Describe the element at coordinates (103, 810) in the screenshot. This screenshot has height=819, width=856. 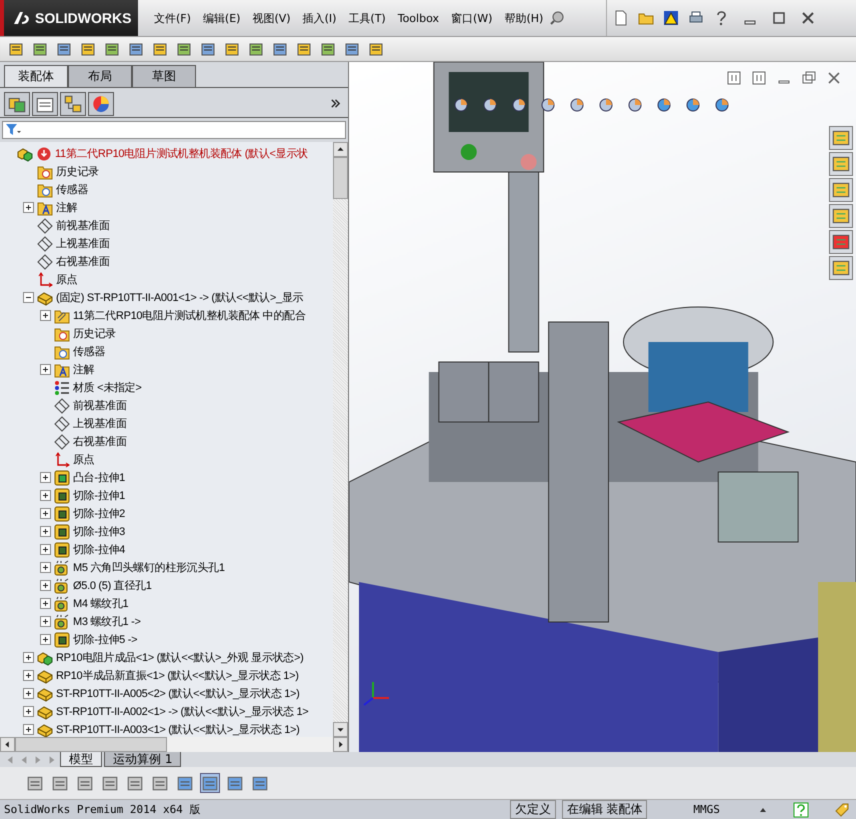
I see `status-text: SolidWorks Premium 2014 x64 版` at that location.